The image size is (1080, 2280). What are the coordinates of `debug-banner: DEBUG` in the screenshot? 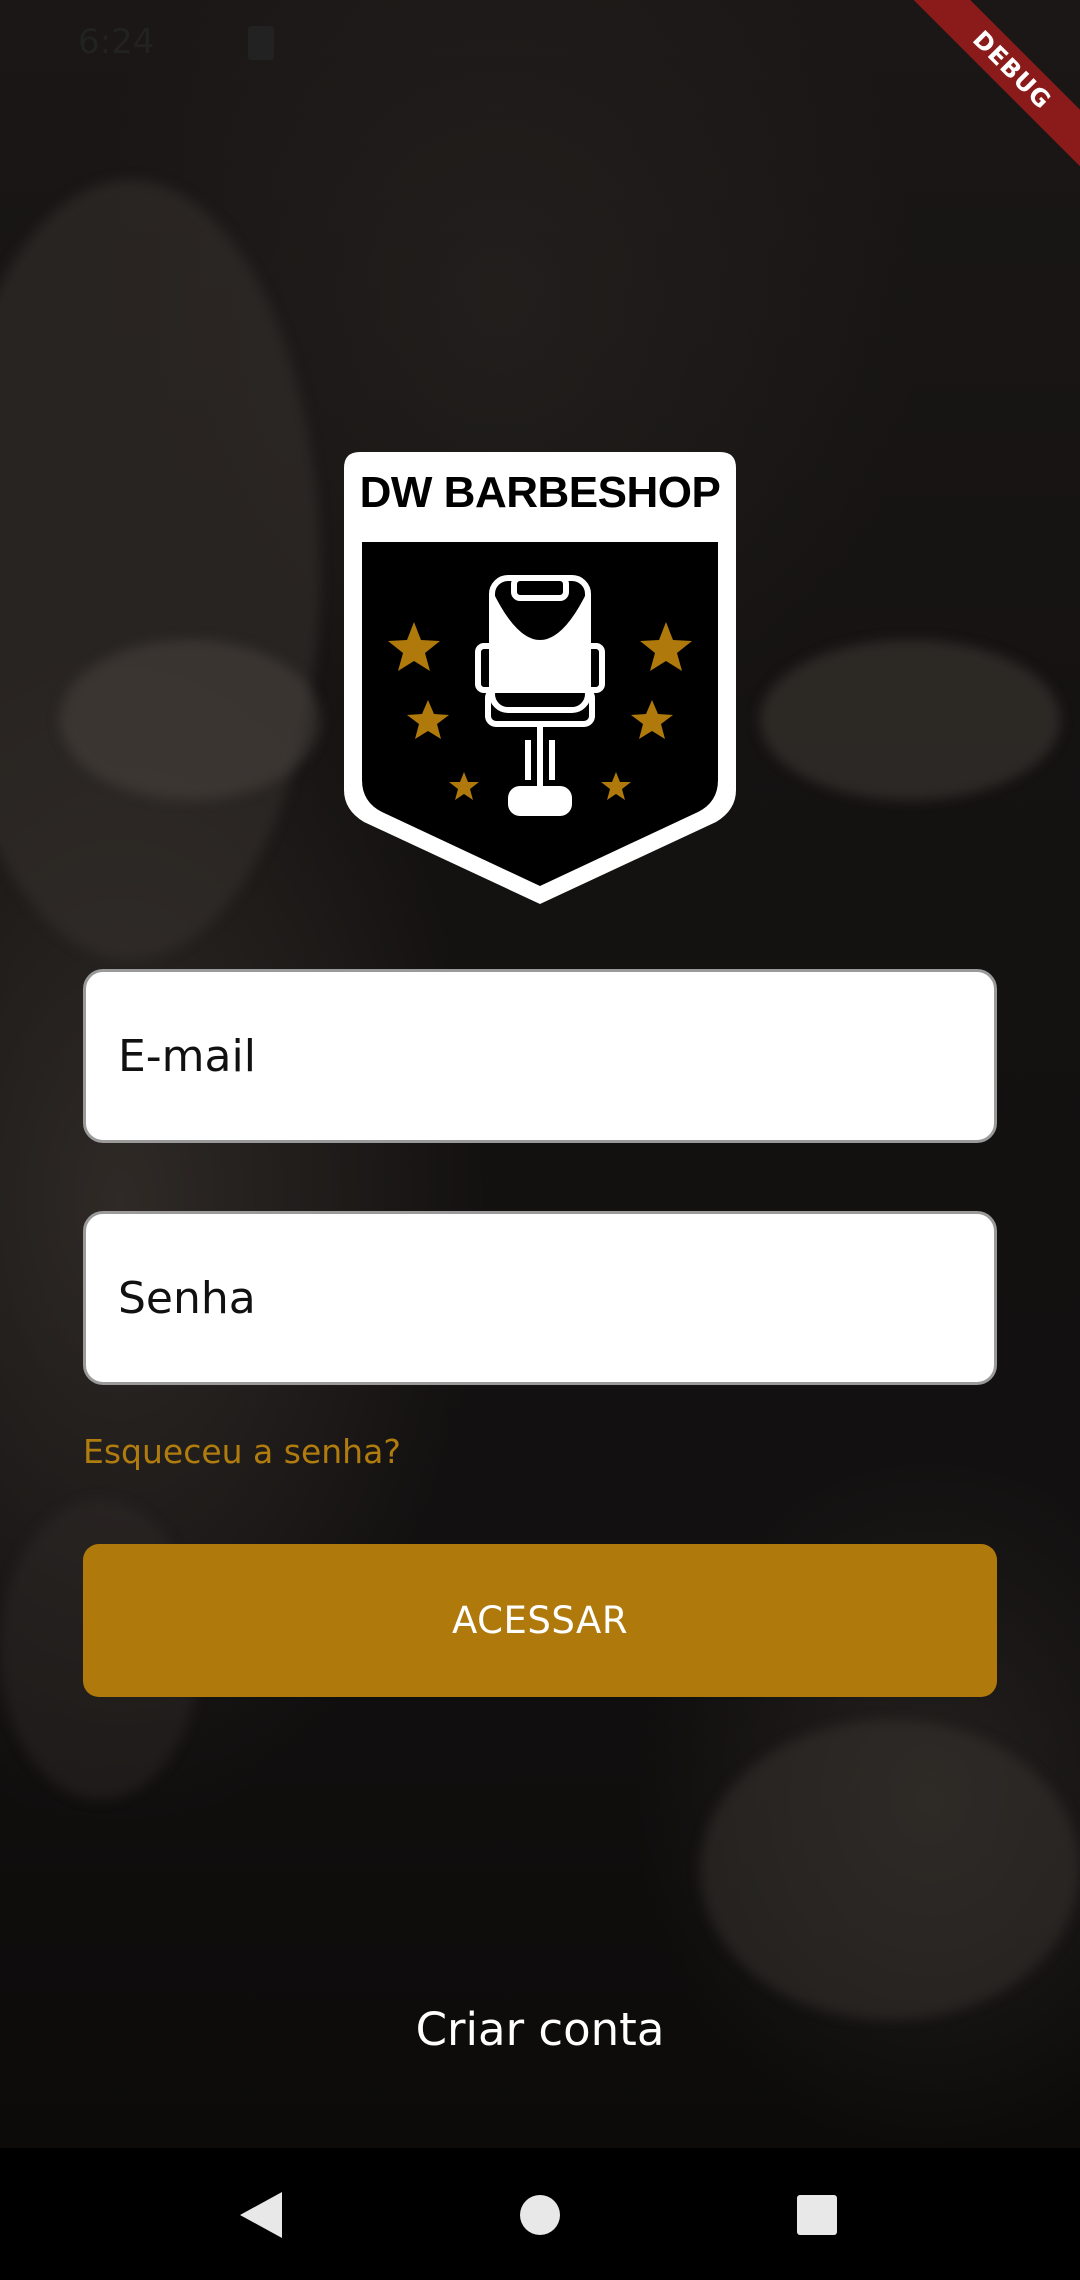 It's located at (980, 100).